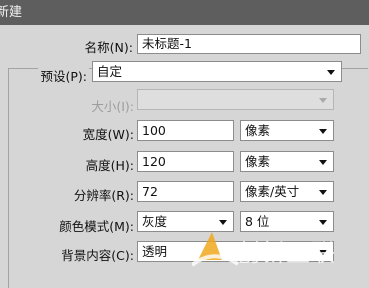 The width and height of the screenshot is (369, 288). I want to click on resolution-input: 72, so click(185, 191).